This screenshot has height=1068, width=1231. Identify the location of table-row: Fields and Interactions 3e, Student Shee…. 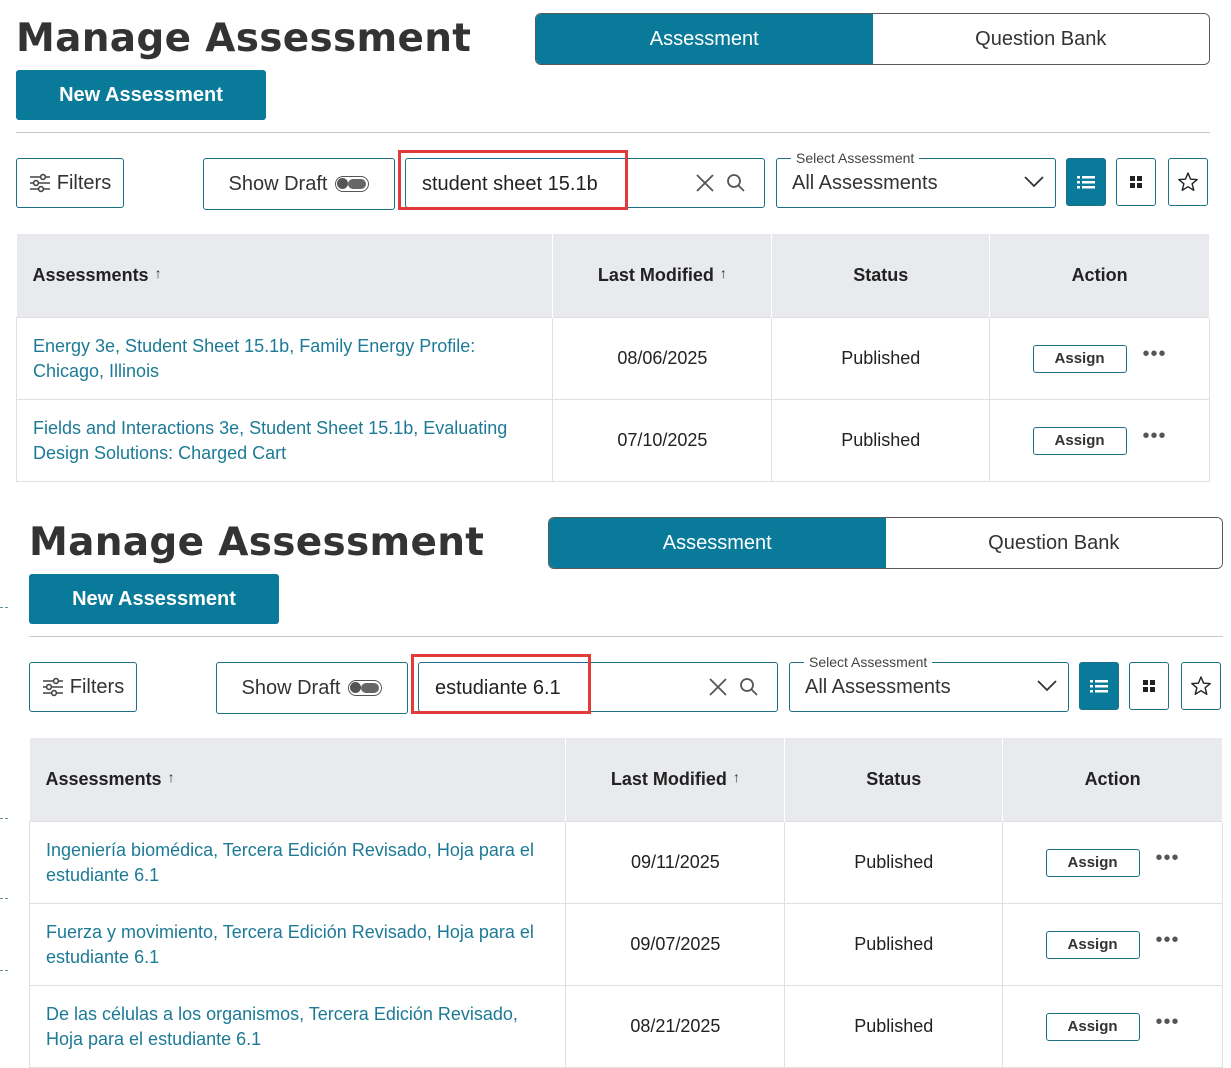
(612, 440).